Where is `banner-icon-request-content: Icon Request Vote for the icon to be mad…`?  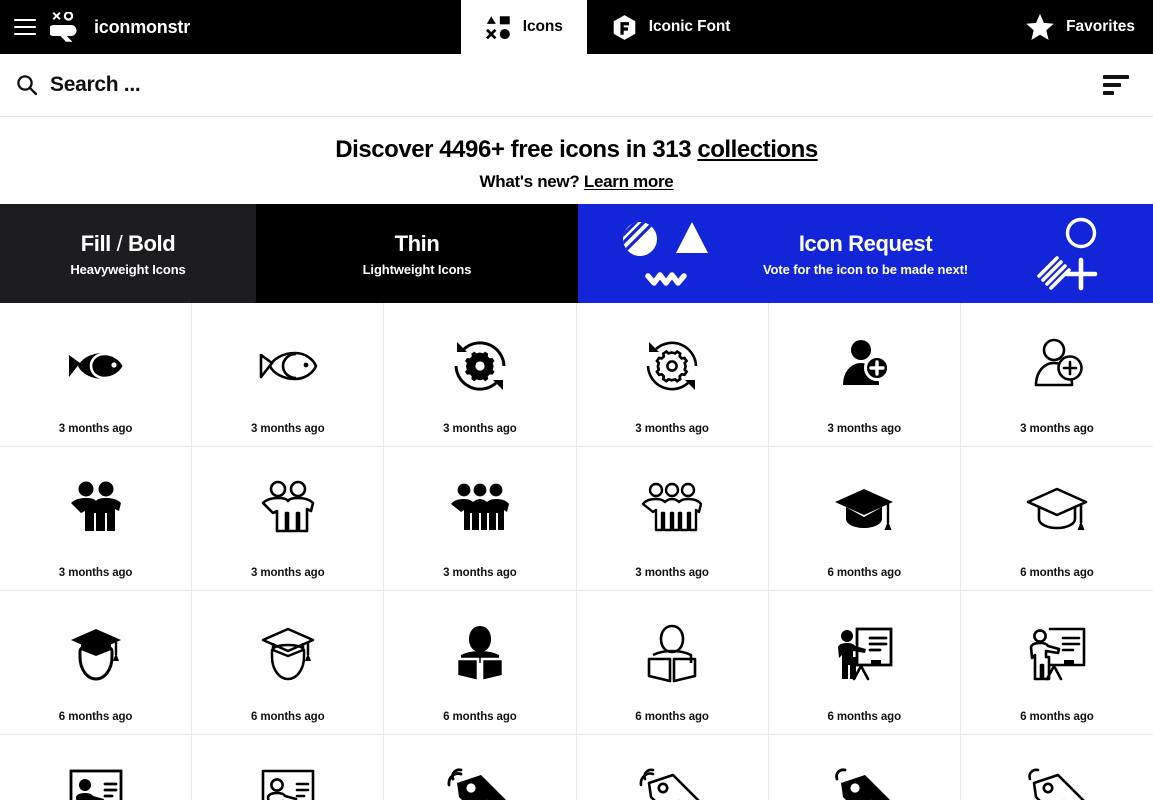
banner-icon-request-content: Icon Request Vote for the icon to be mad… is located at coordinates (865, 254).